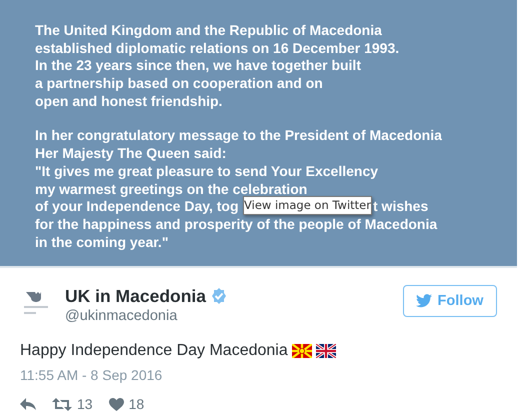 The height and width of the screenshot is (420, 520). I want to click on image-text-line: In her congratulatory message to the President of Macedonia, so click(238, 136).